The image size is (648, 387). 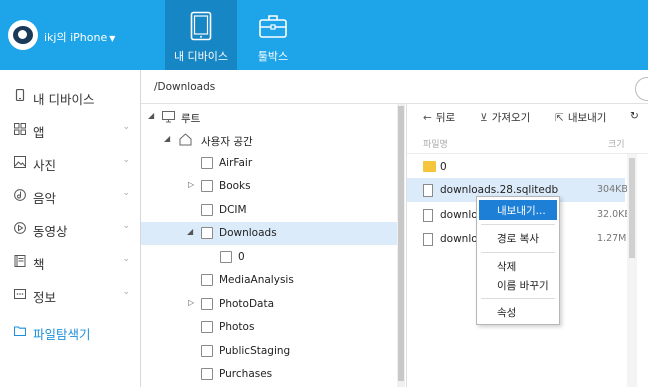 I want to click on phone-icon, so click(x=20, y=95).